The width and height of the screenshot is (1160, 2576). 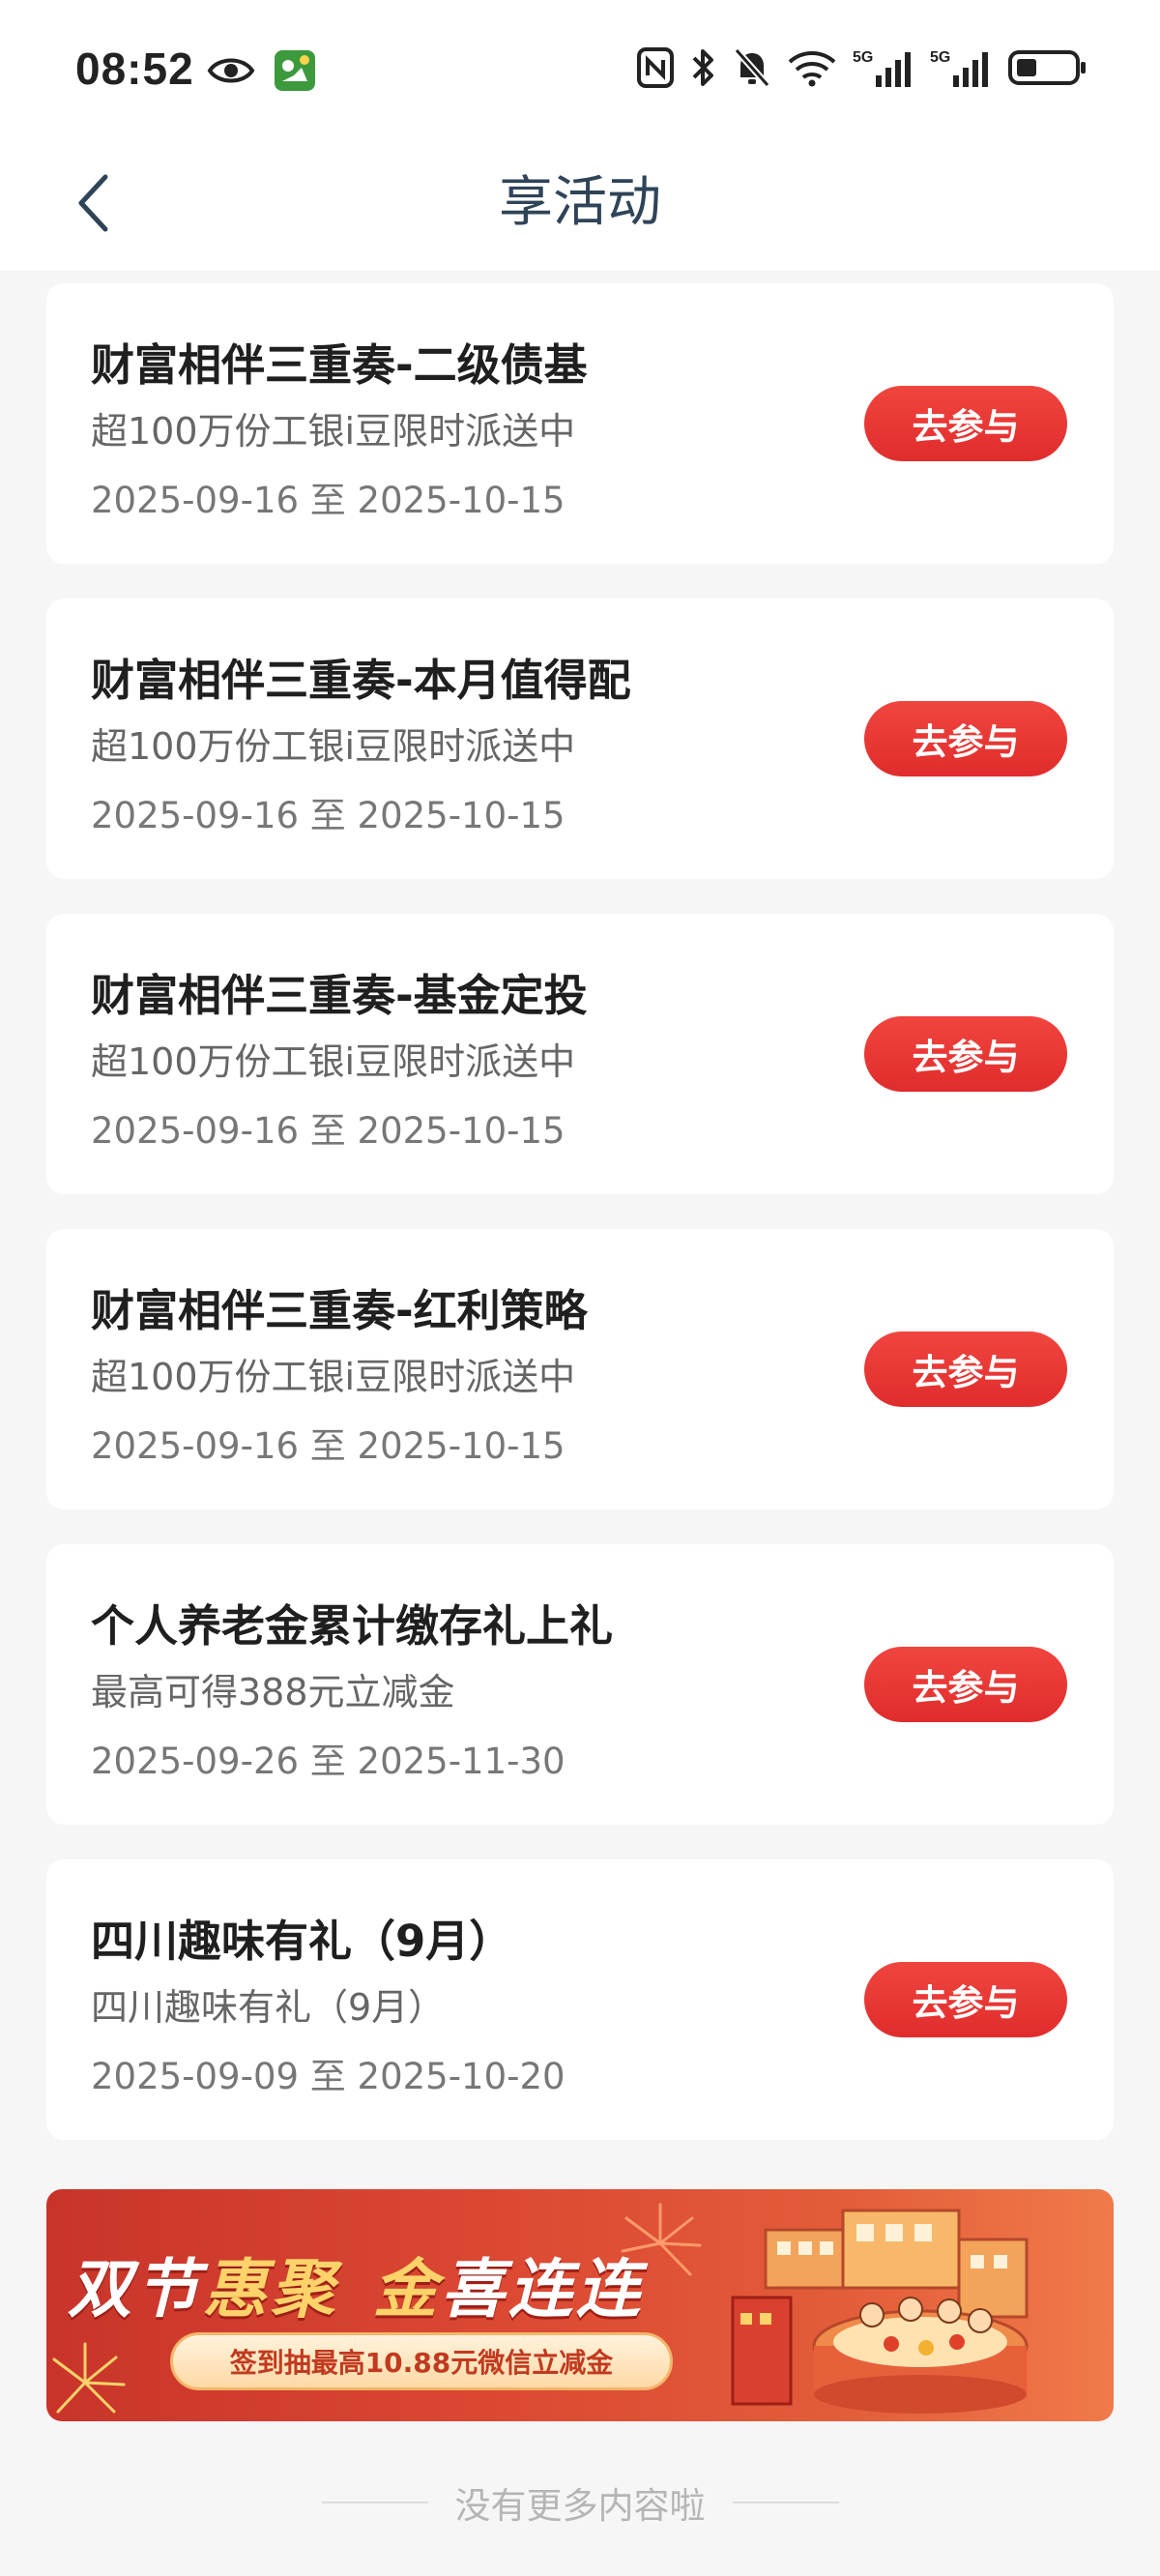 I want to click on battery-icon, so click(x=1047, y=67).